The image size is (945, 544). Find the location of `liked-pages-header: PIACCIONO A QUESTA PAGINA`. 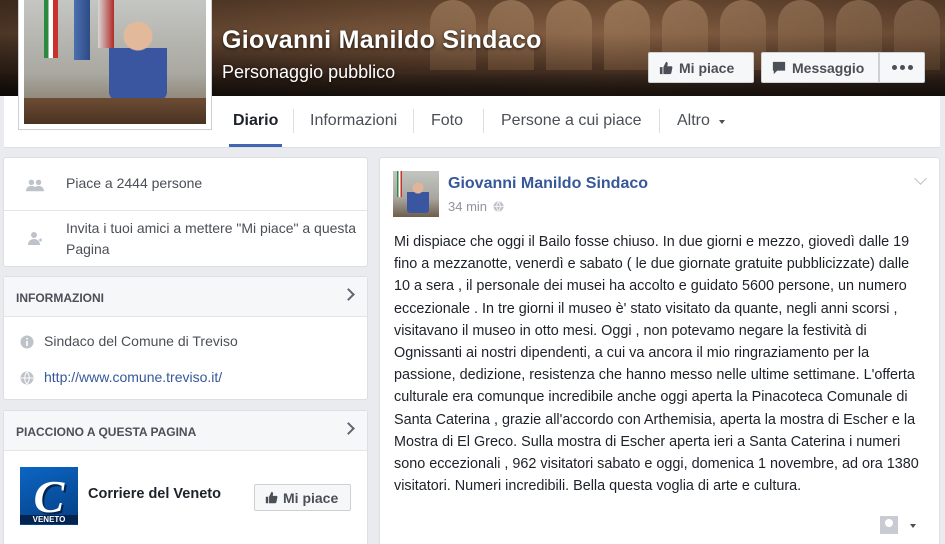

liked-pages-header: PIACCIONO A QUESTA PAGINA is located at coordinates (185, 431).